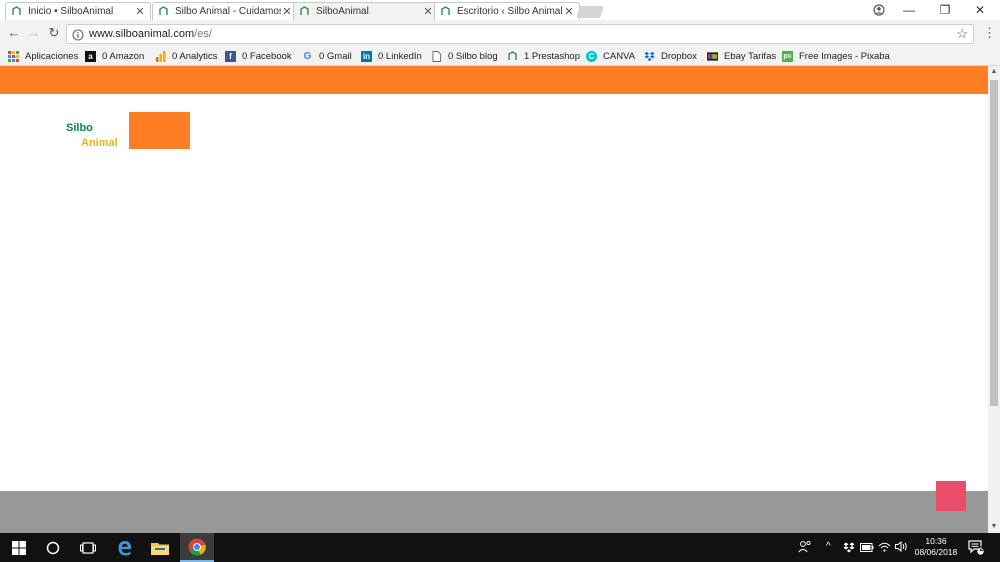 This screenshot has height=562, width=1000. Describe the element at coordinates (994, 243) in the screenshot. I see `scrollbar-thumb` at that location.